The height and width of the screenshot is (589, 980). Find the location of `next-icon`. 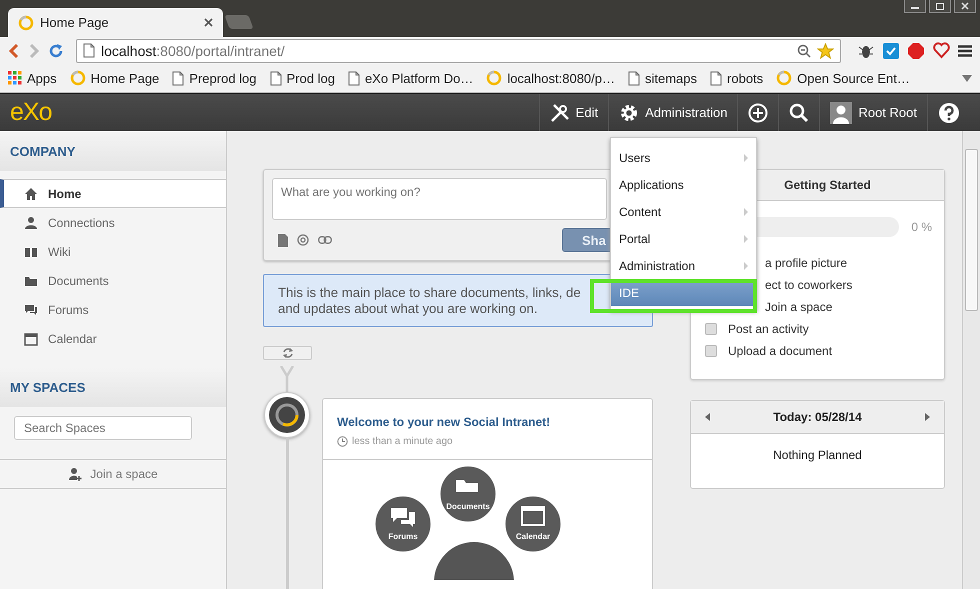

next-icon is located at coordinates (927, 417).